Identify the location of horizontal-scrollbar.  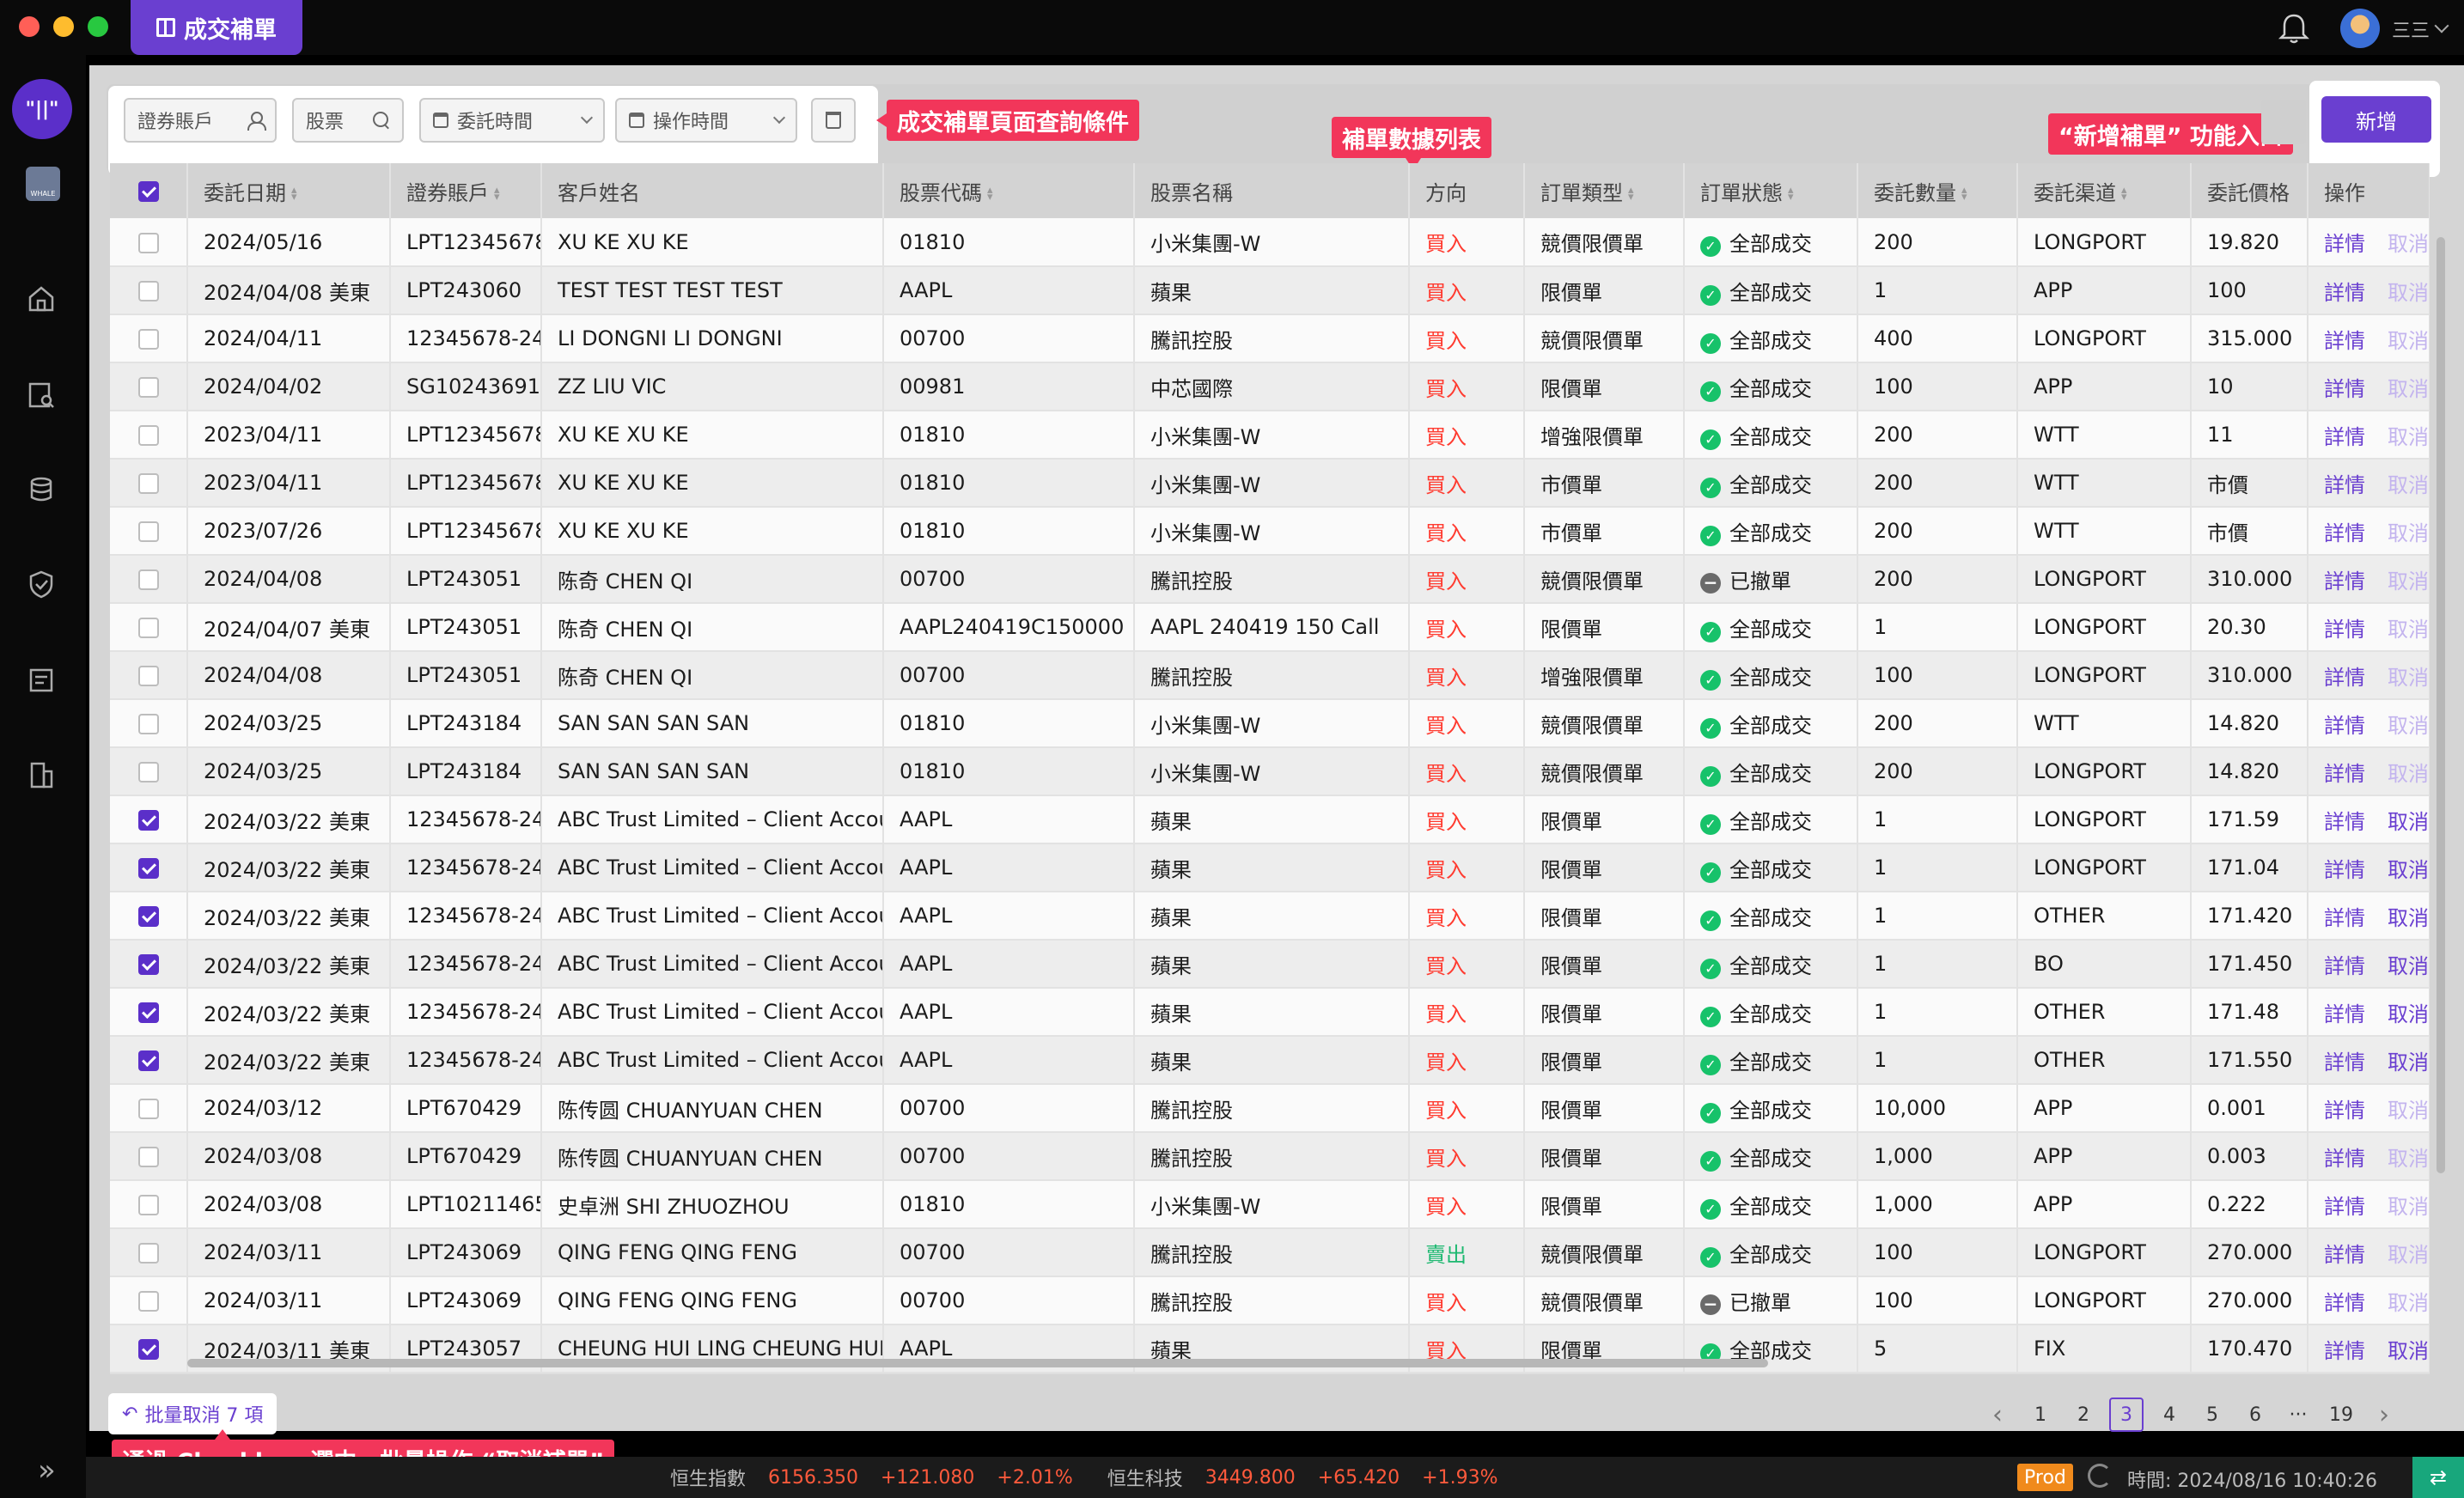
(977, 1363).